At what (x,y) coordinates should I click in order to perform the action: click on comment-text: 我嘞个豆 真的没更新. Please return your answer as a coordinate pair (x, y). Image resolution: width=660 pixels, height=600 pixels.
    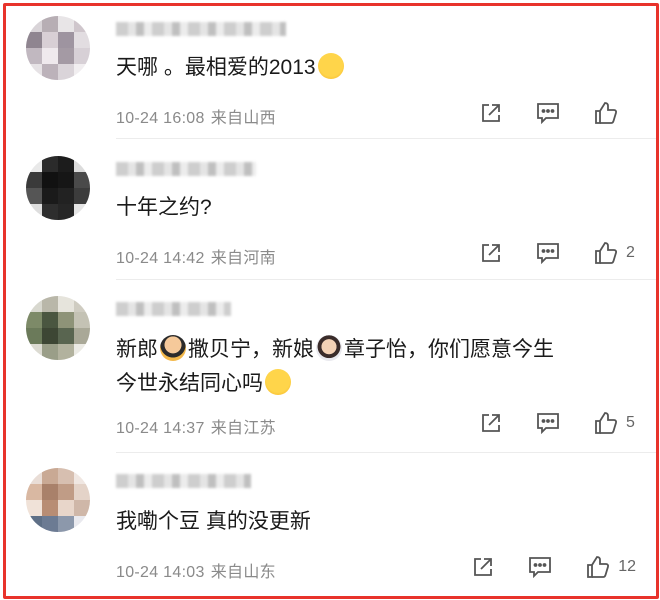
    Looking at the image, I should click on (213, 521).